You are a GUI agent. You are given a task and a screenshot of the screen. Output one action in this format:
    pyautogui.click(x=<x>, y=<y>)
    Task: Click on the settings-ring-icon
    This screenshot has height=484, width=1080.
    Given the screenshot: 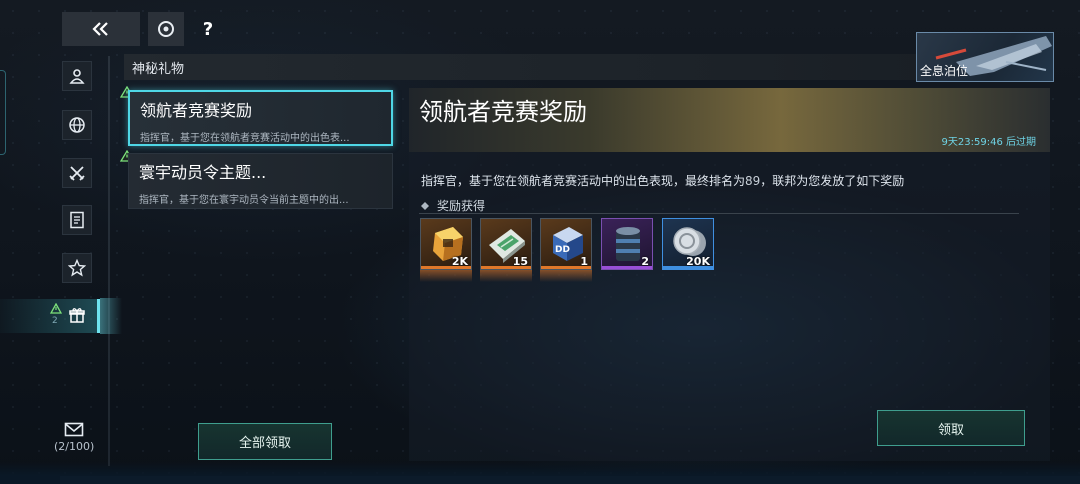 What is the action you would take?
    pyautogui.click(x=166, y=29)
    